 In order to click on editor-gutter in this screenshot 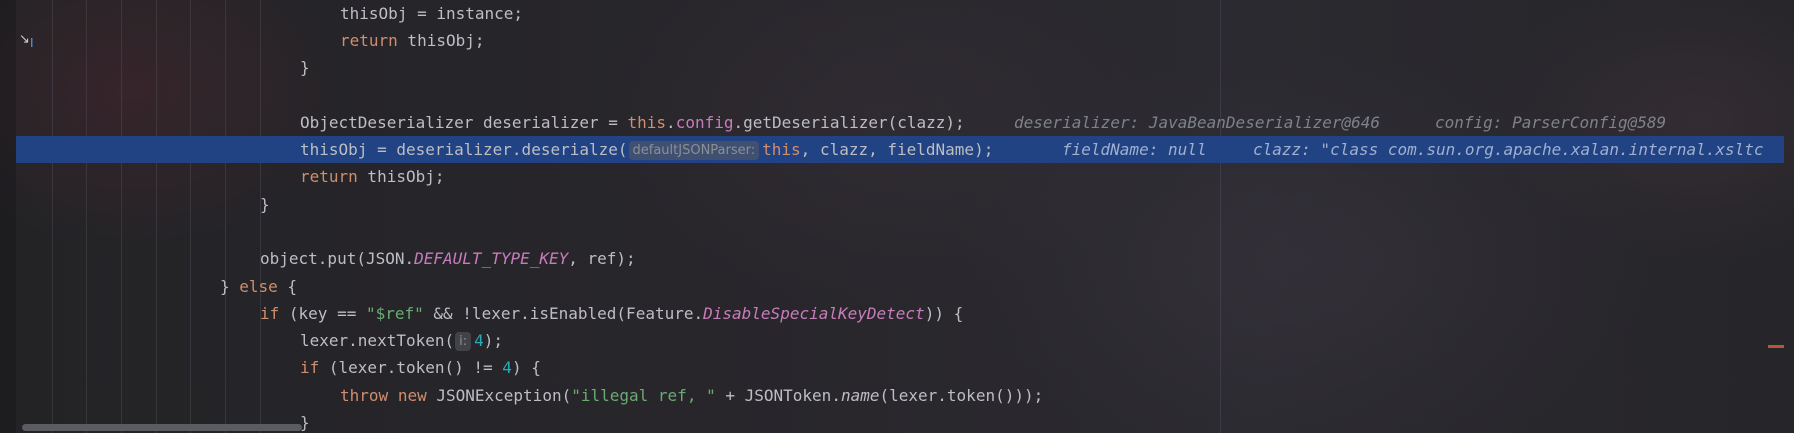, I will do `click(8, 216)`.